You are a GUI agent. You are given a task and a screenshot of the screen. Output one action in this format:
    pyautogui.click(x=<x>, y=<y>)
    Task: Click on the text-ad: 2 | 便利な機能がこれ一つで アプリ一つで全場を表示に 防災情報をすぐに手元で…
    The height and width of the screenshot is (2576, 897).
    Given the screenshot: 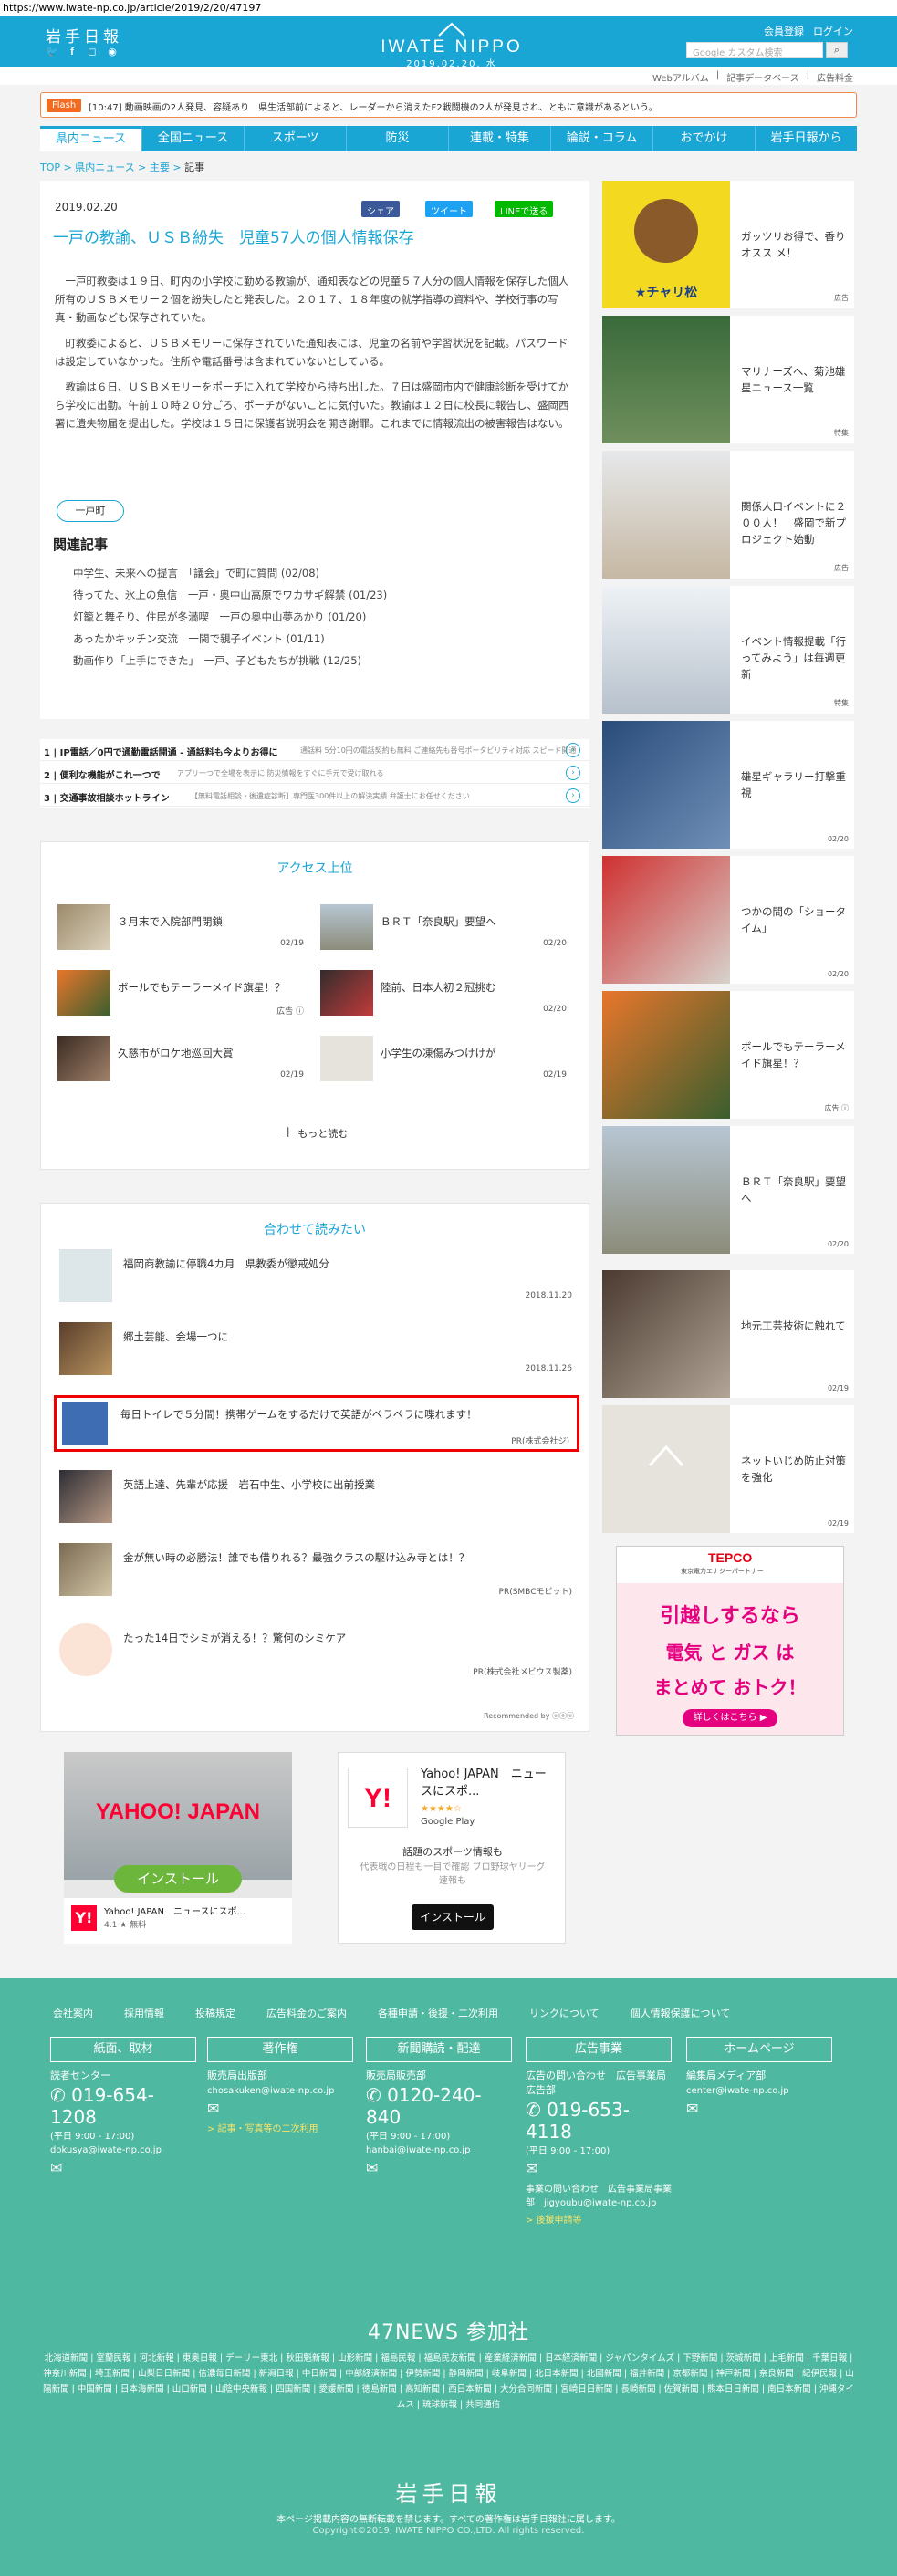 What is the action you would take?
    pyautogui.click(x=315, y=773)
    